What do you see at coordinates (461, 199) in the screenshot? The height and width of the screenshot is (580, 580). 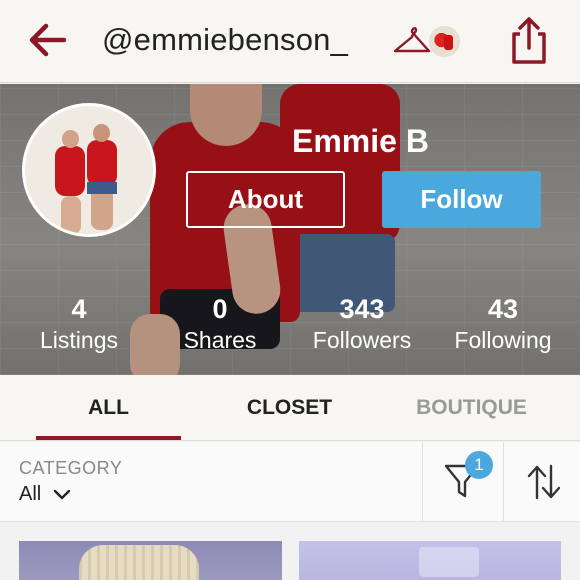 I see `follow-button: Follow` at bounding box center [461, 199].